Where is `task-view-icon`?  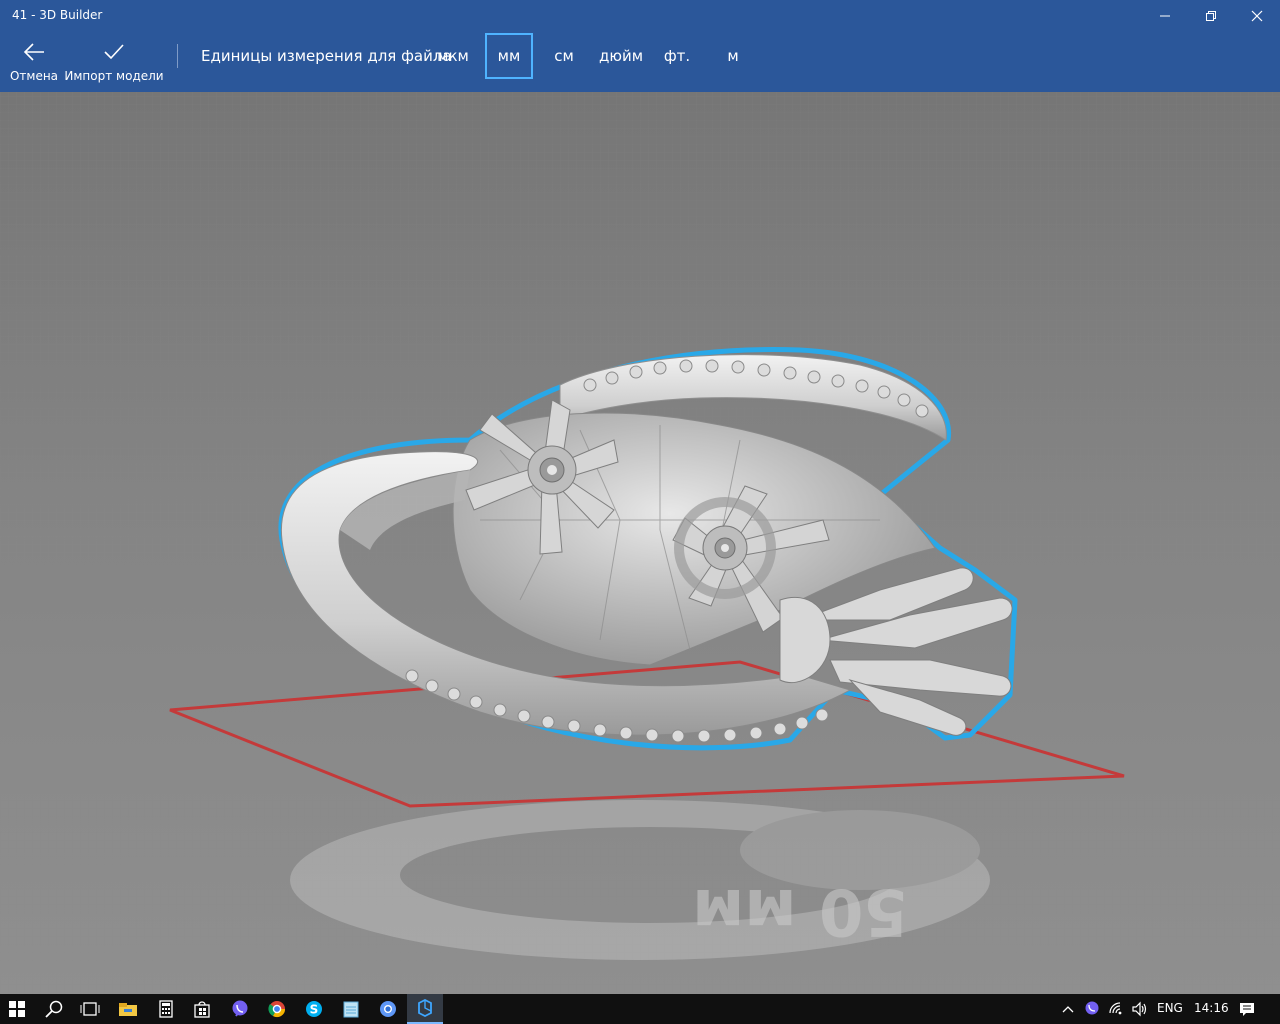
task-view-icon is located at coordinates (90, 1009).